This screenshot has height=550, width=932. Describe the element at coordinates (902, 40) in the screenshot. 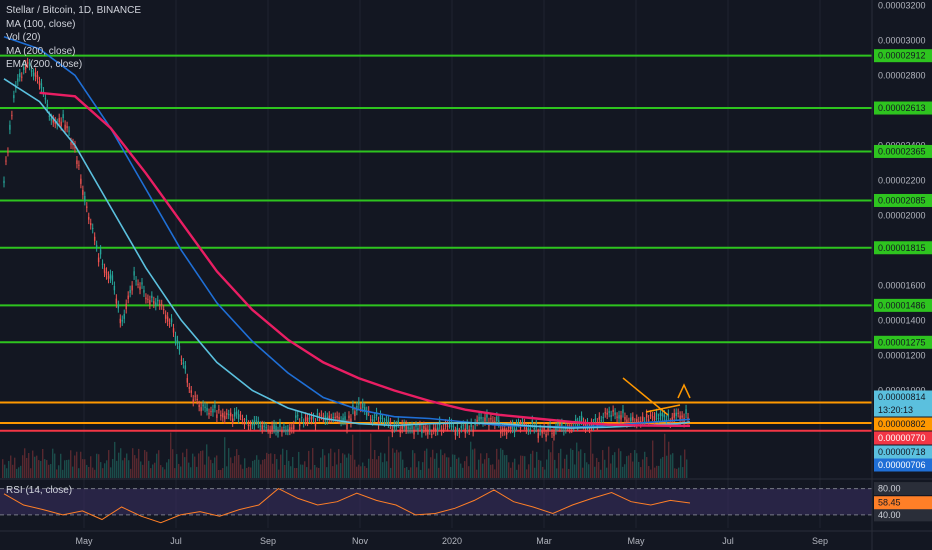

I see `price-tick-label: 0.00003000` at that location.